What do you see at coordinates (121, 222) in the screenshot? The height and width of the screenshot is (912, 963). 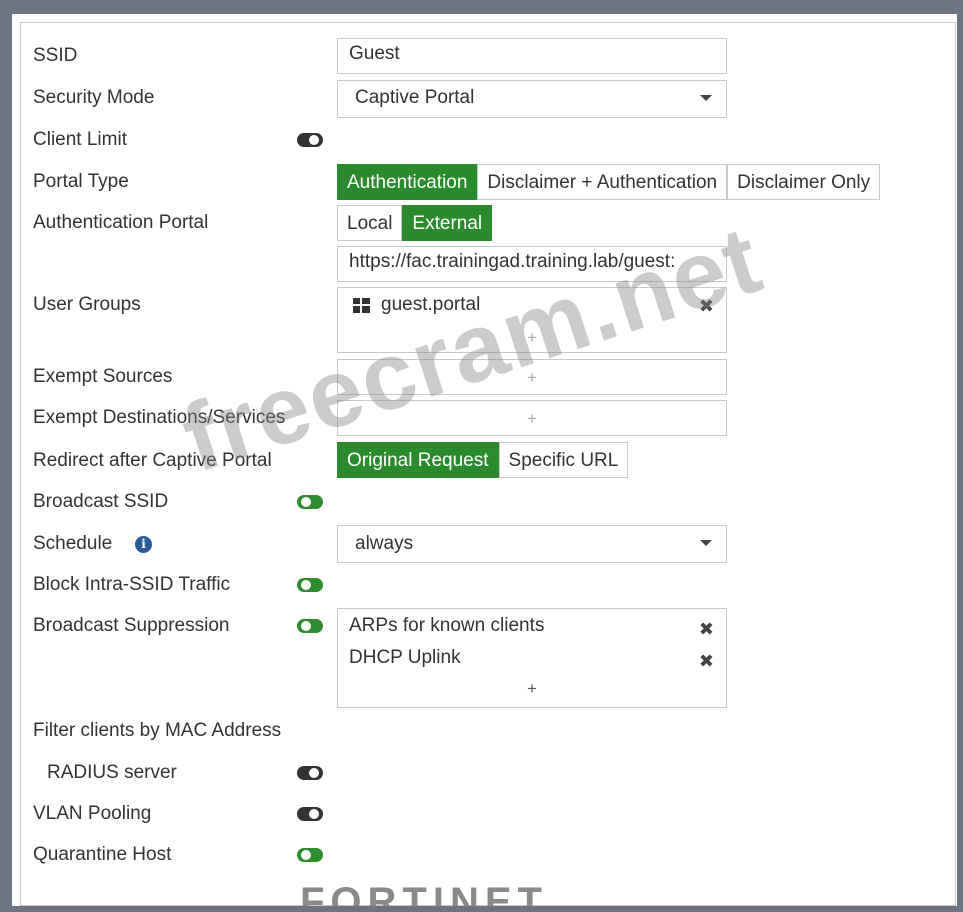 I see `label-authentication-portal: Authentication Portal` at bounding box center [121, 222].